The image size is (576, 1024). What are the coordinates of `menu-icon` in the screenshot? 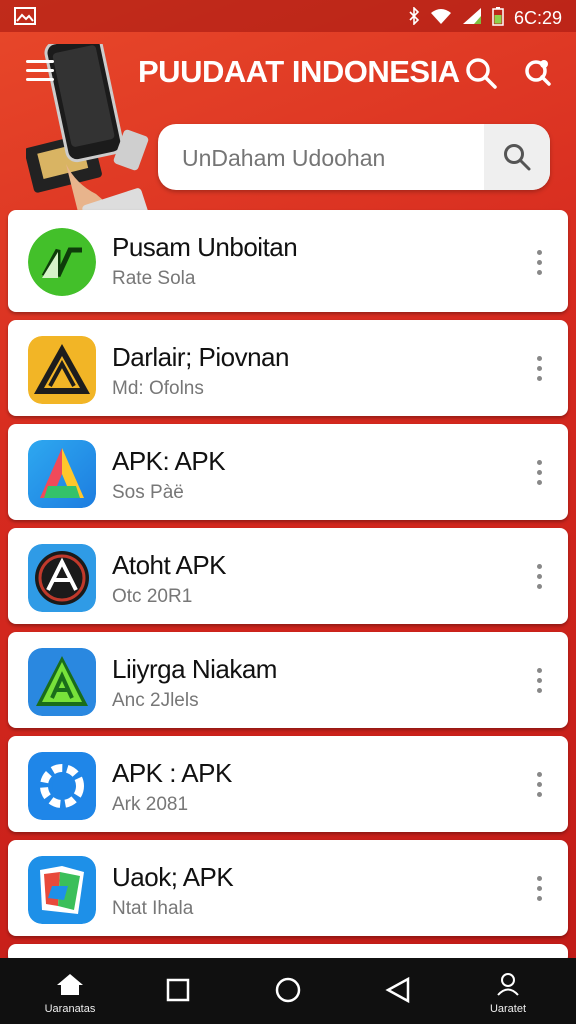 It's located at (40, 72).